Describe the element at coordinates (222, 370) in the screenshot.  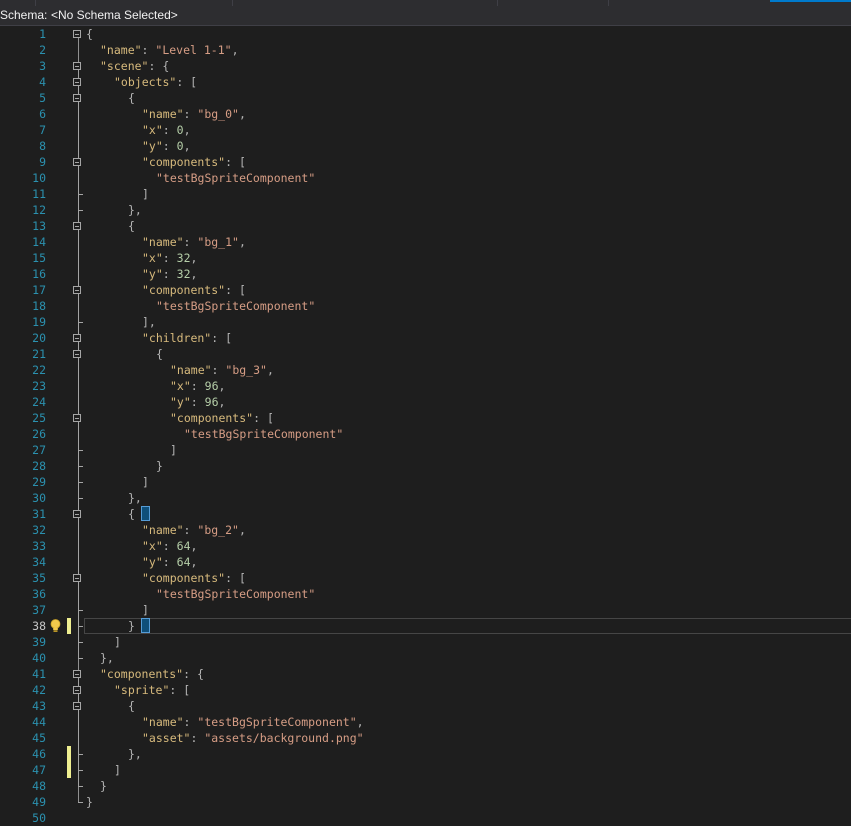
I see `code-line: "name": "bg_3",` at that location.